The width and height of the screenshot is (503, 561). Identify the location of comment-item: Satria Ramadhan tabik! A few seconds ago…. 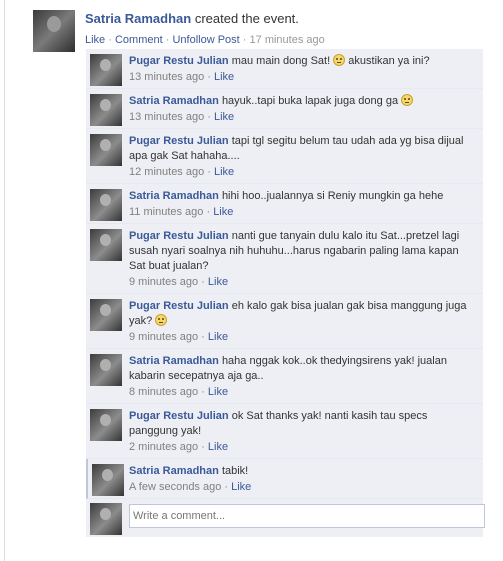
(284, 479).